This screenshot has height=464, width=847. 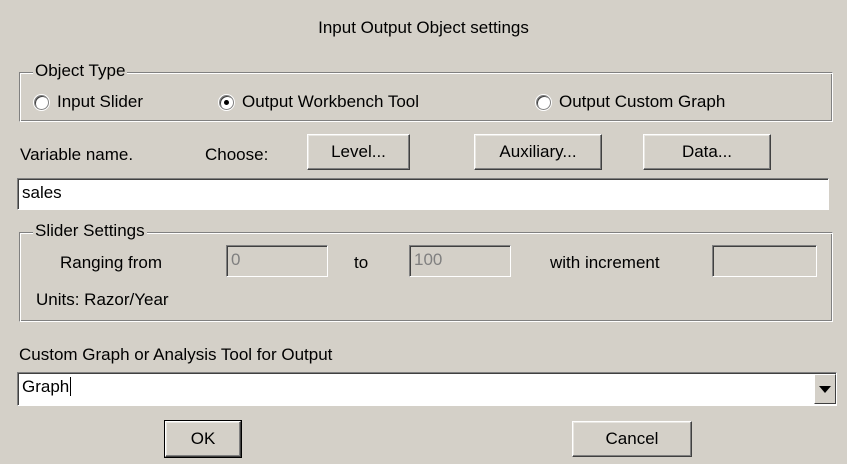 I want to click on radio-output-workbench-tool-circle, so click(x=226, y=102).